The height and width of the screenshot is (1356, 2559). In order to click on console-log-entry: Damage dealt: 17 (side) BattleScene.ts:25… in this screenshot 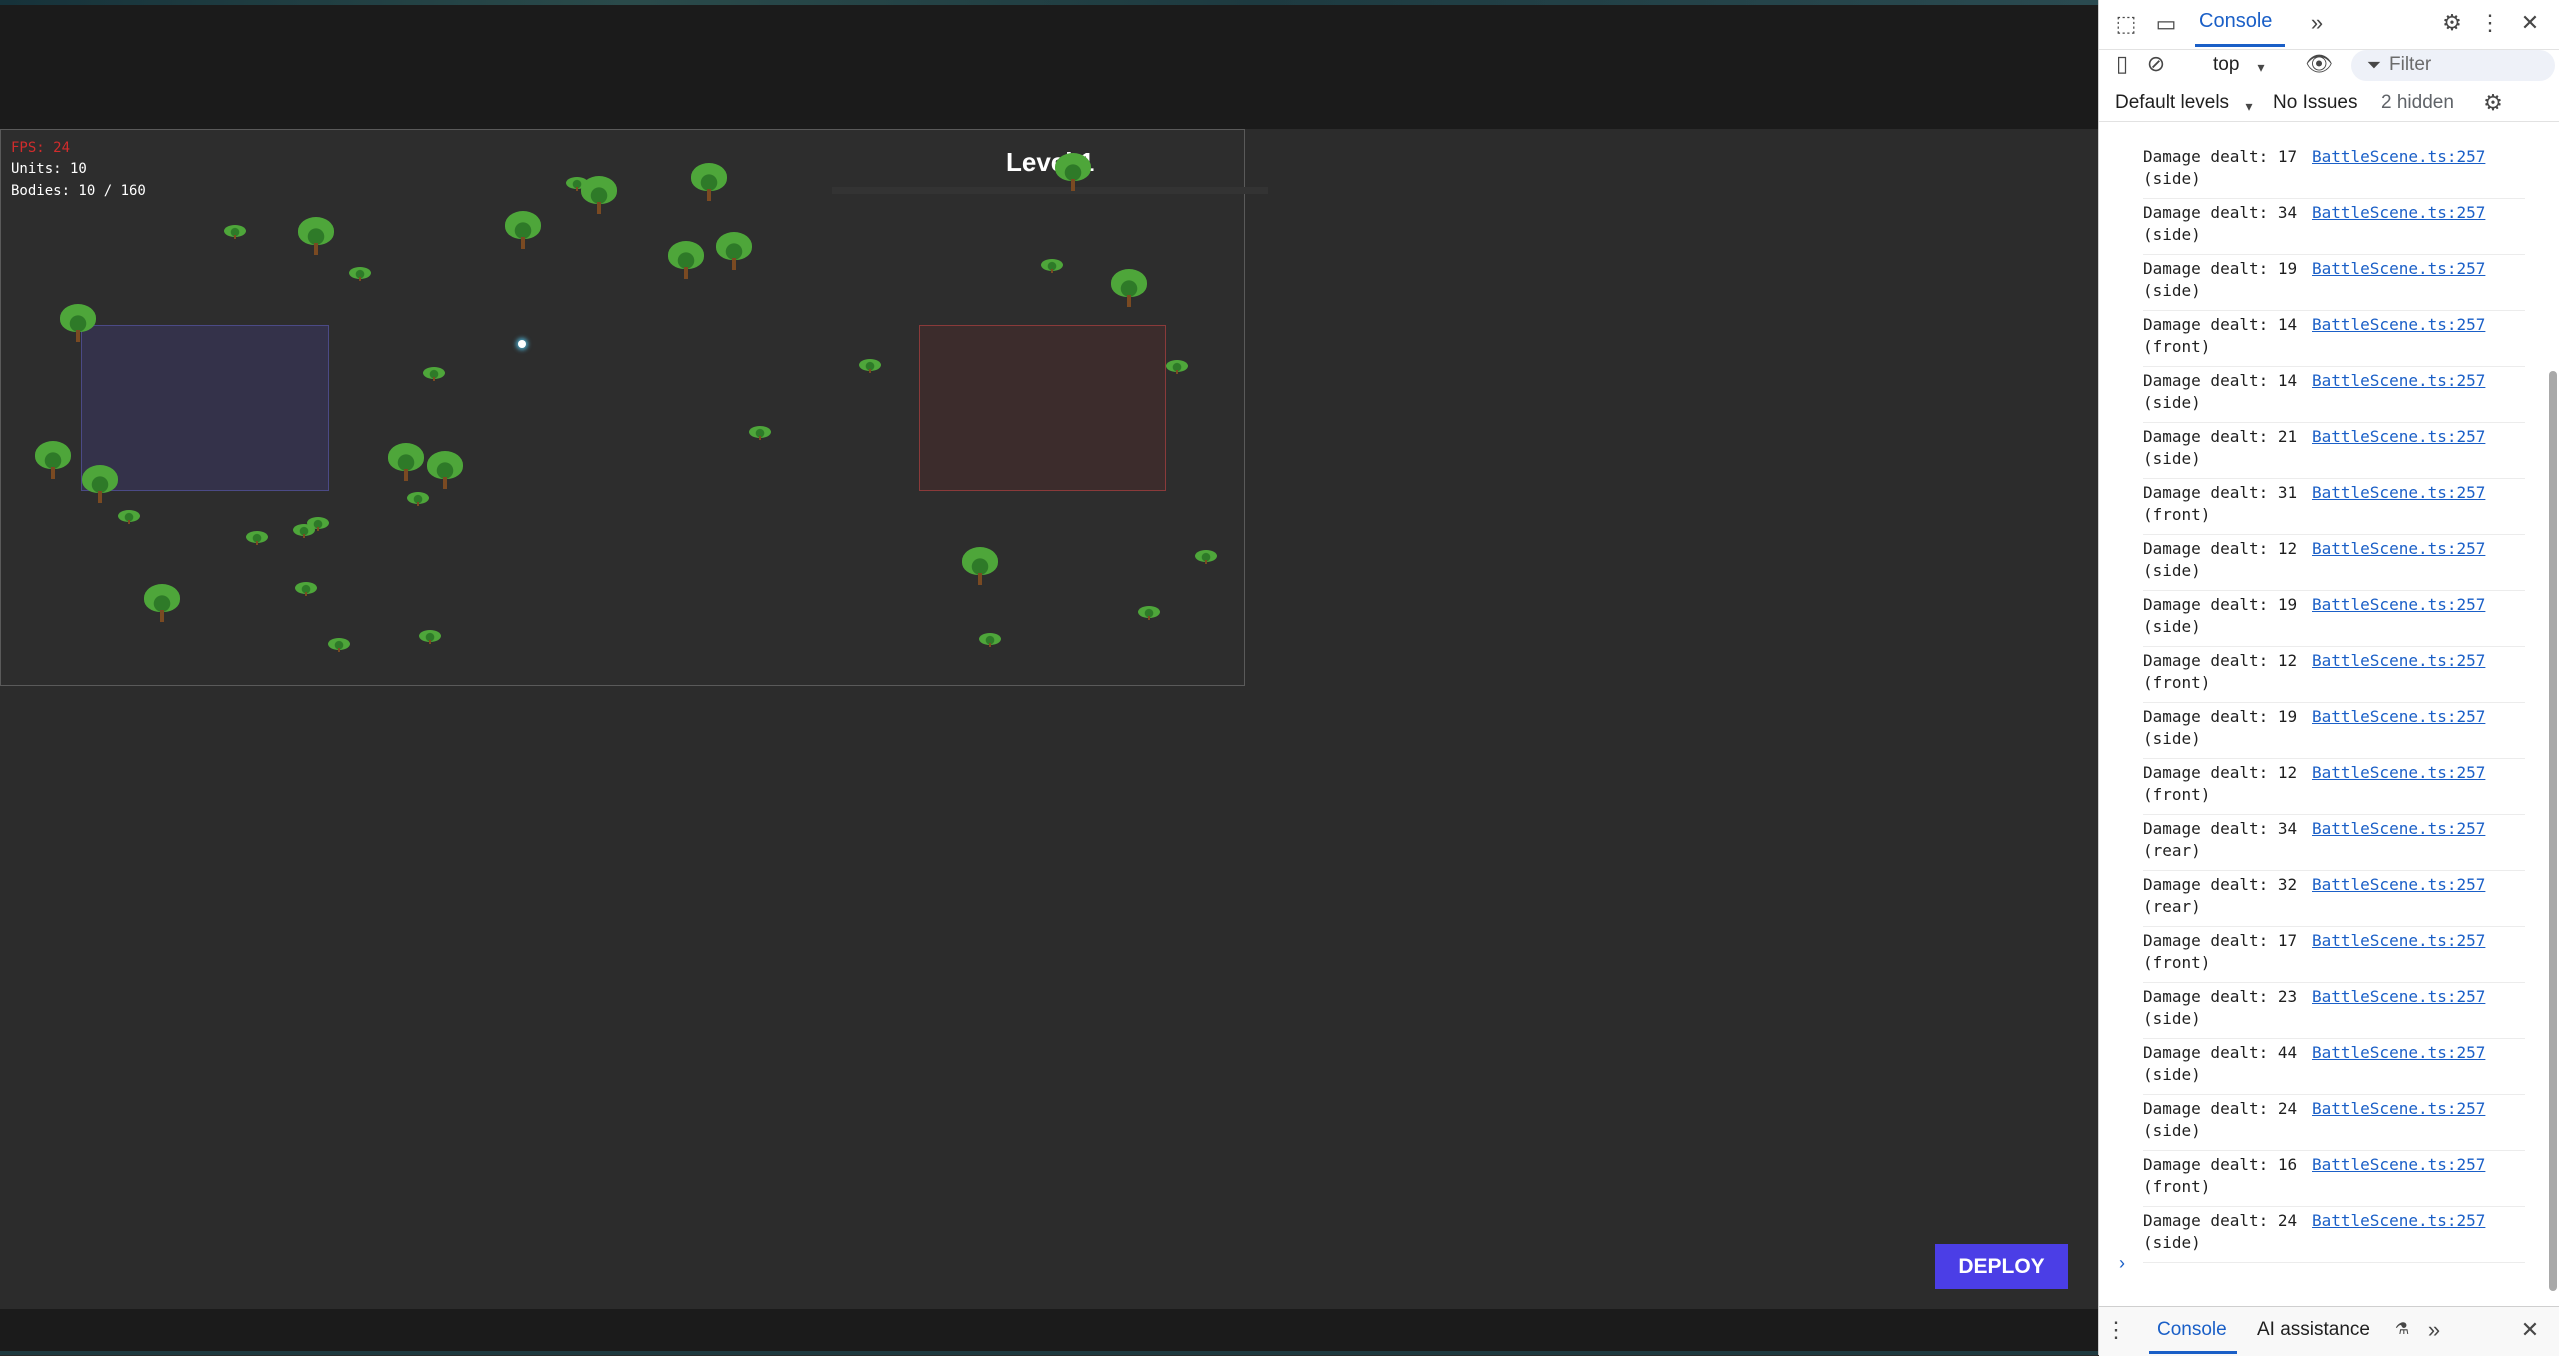, I will do `click(2334, 172)`.